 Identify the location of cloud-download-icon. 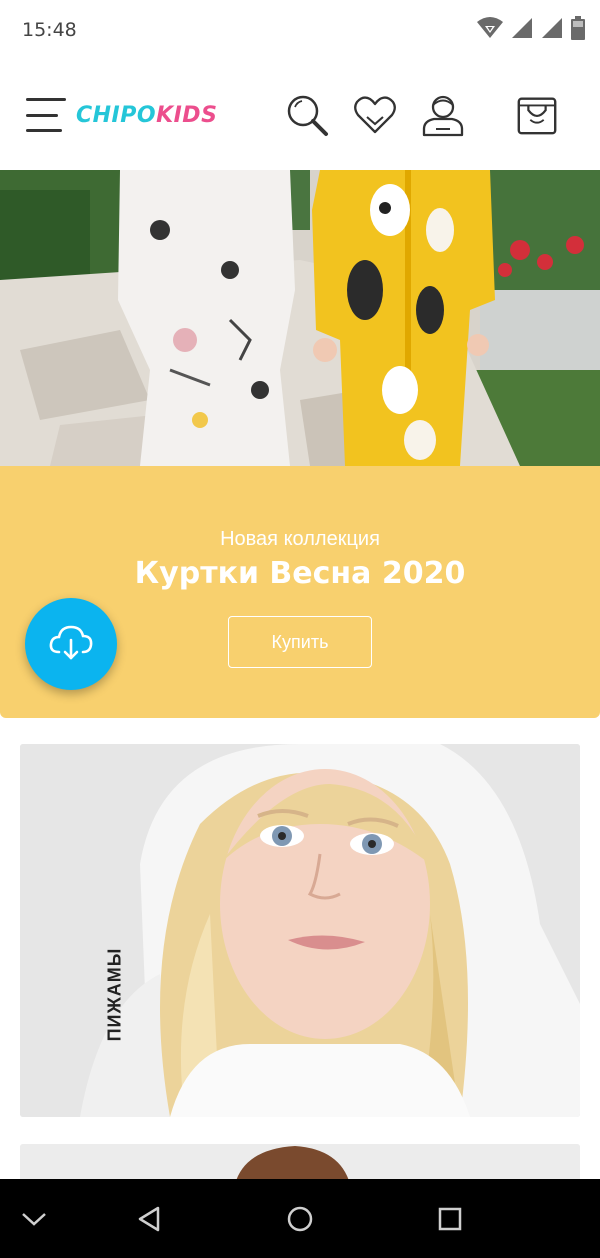
(71, 644).